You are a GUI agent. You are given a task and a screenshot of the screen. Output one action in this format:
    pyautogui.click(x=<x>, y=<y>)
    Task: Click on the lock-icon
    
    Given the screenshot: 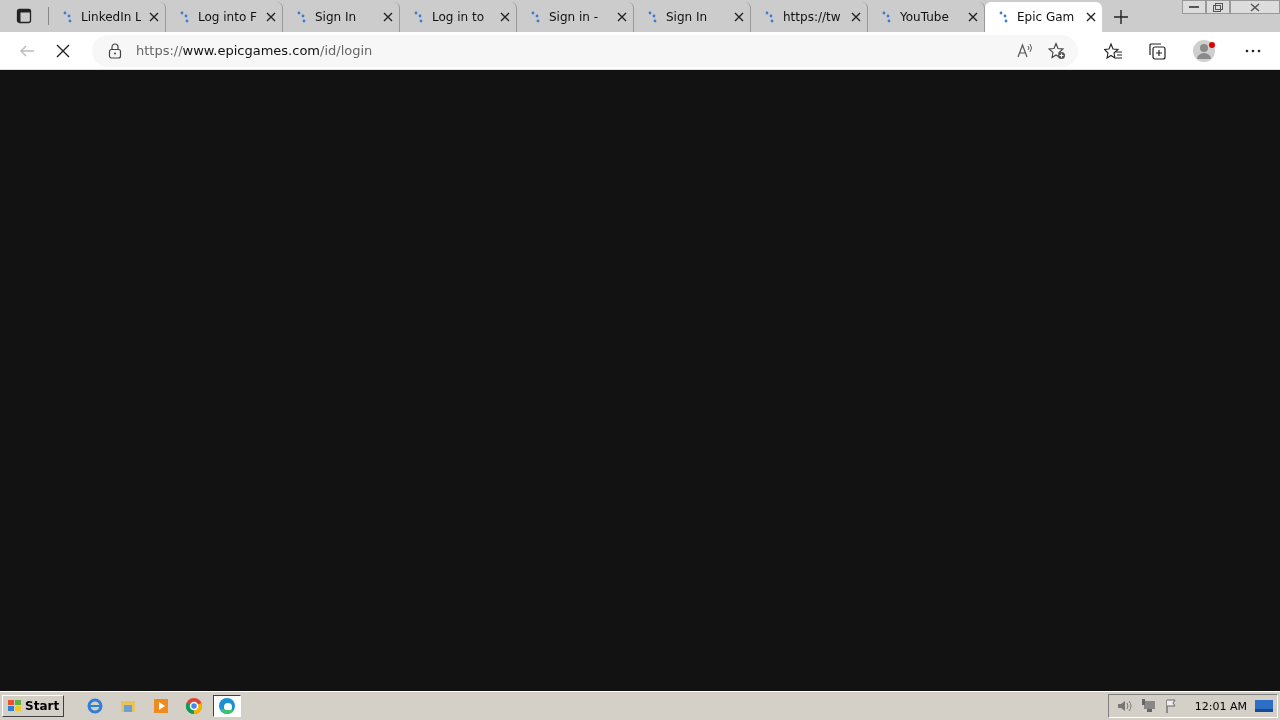 What is the action you would take?
    pyautogui.click(x=115, y=50)
    